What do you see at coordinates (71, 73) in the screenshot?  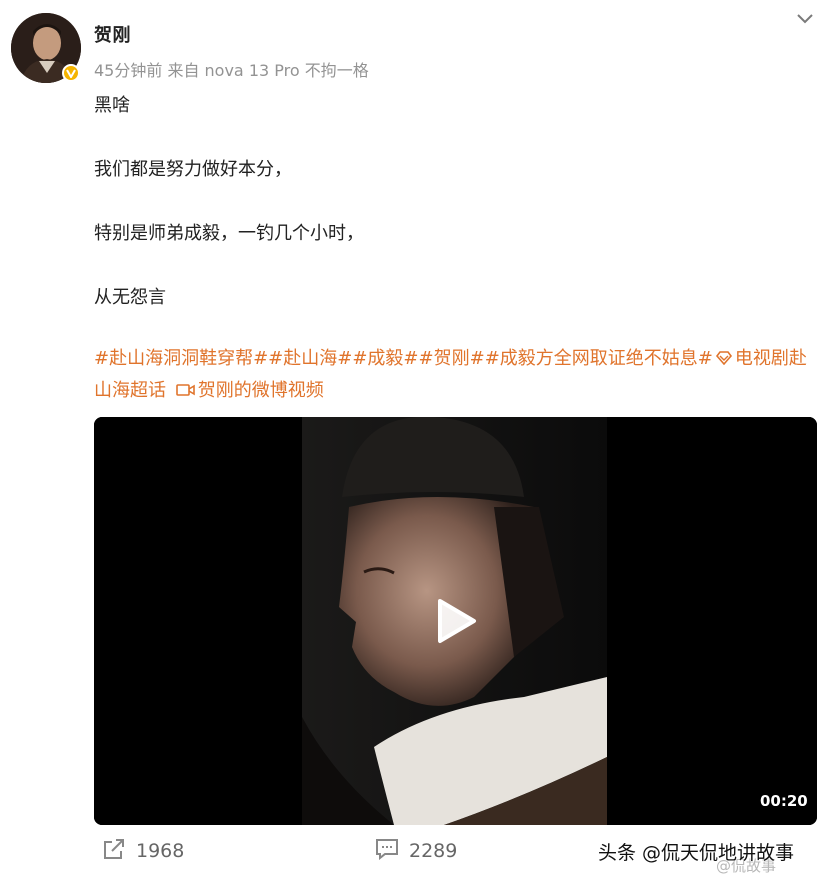 I see `verified-badge-icon` at bounding box center [71, 73].